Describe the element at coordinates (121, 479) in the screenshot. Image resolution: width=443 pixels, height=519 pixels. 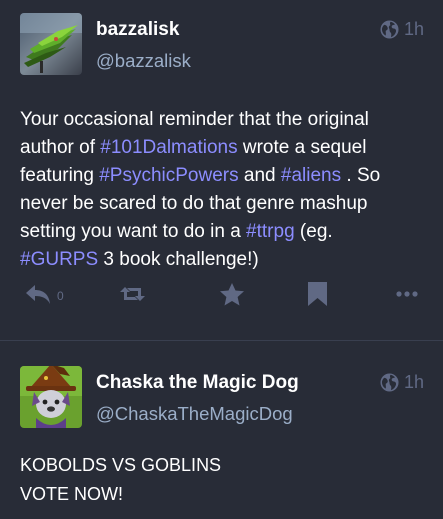
I see `status-text-run: KOBOLDS VS GOBLINS VOTE NOW!` at that location.